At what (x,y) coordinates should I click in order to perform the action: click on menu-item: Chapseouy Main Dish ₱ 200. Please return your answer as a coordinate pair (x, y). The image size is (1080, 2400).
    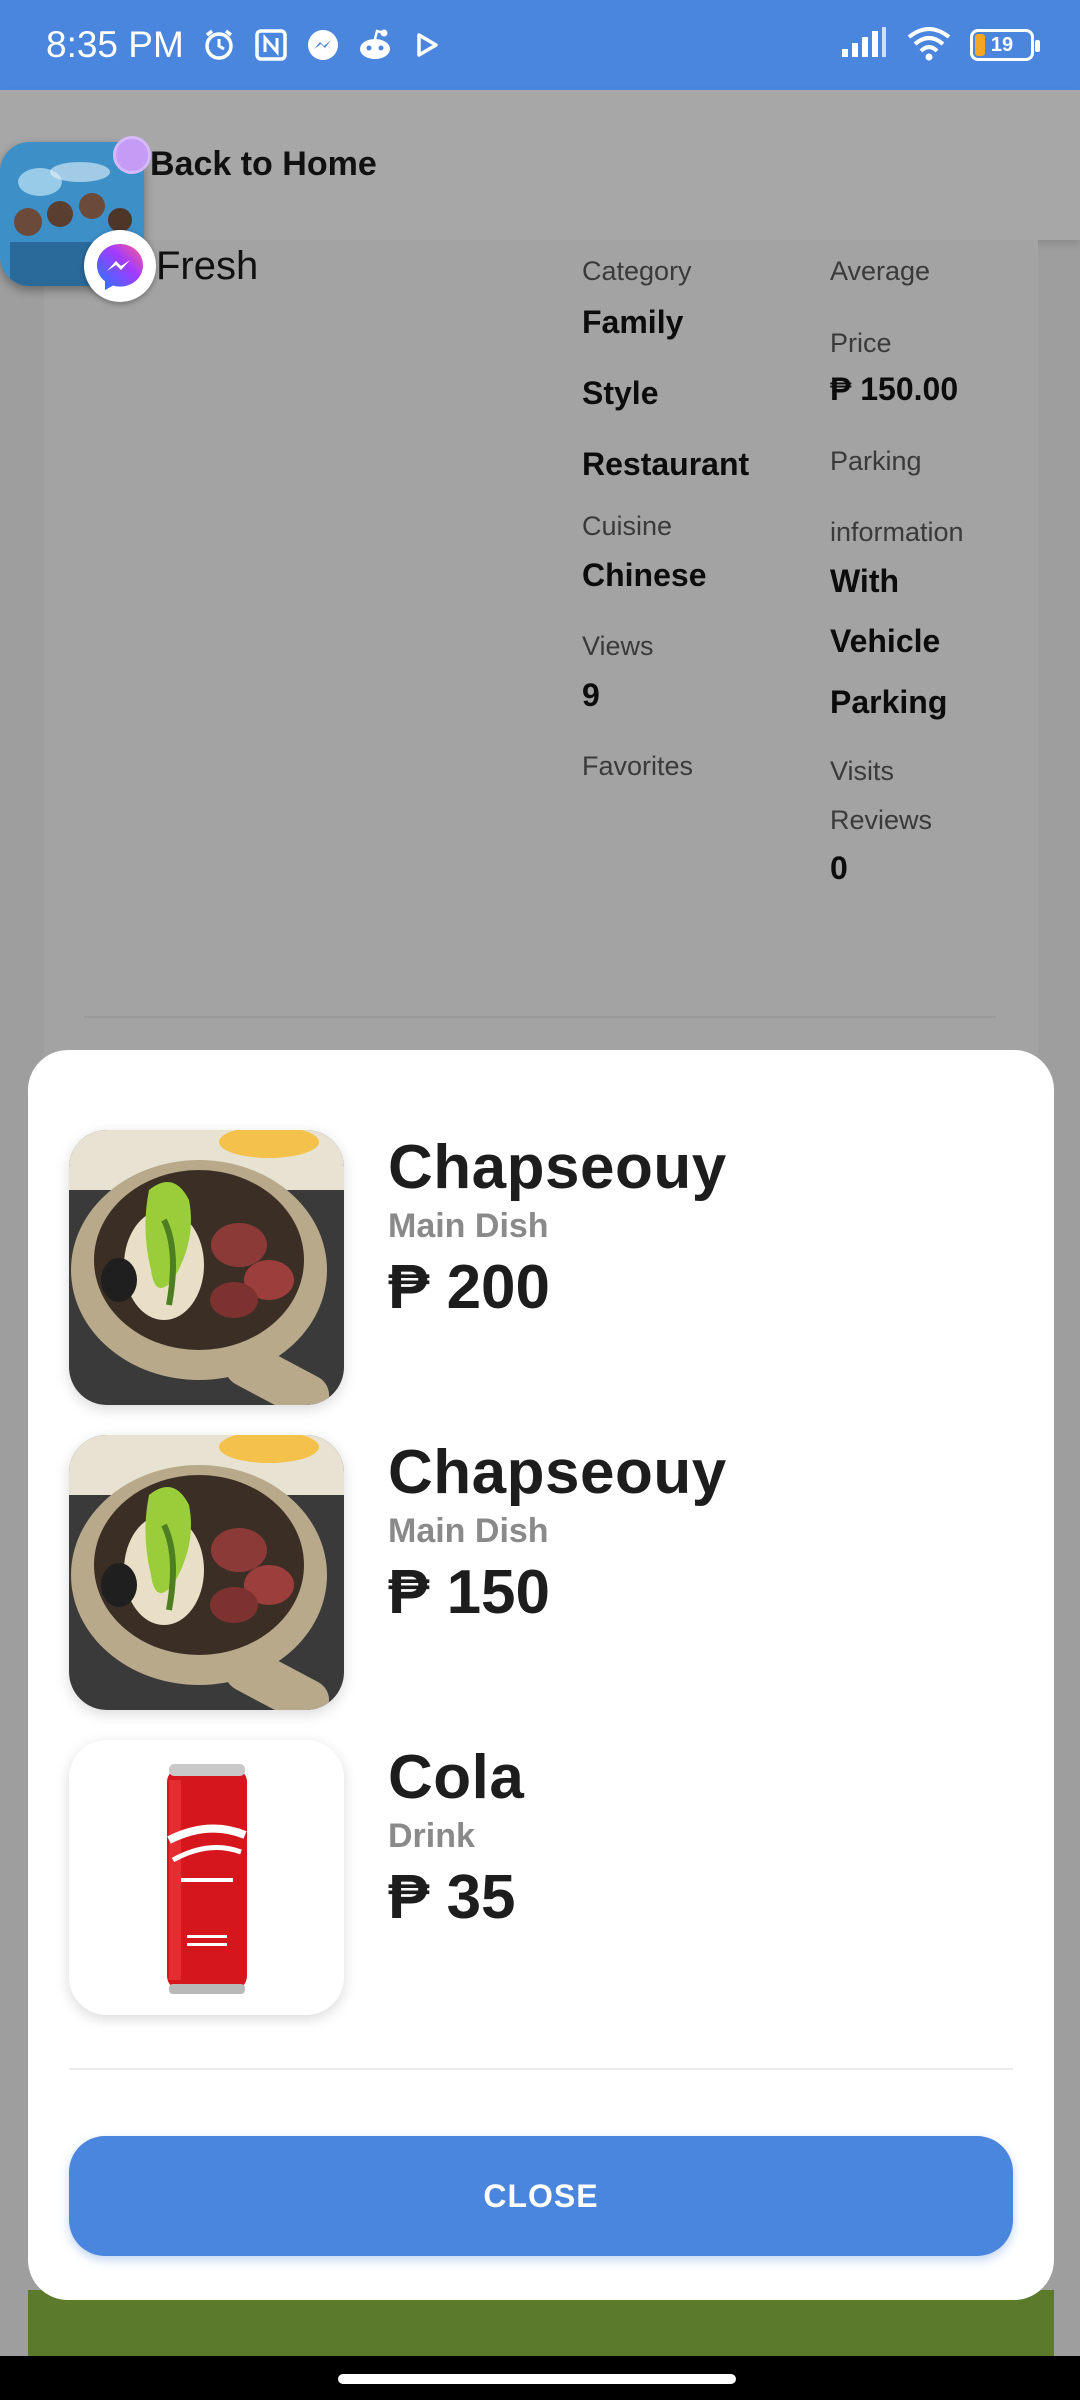
    Looking at the image, I should click on (529, 1267).